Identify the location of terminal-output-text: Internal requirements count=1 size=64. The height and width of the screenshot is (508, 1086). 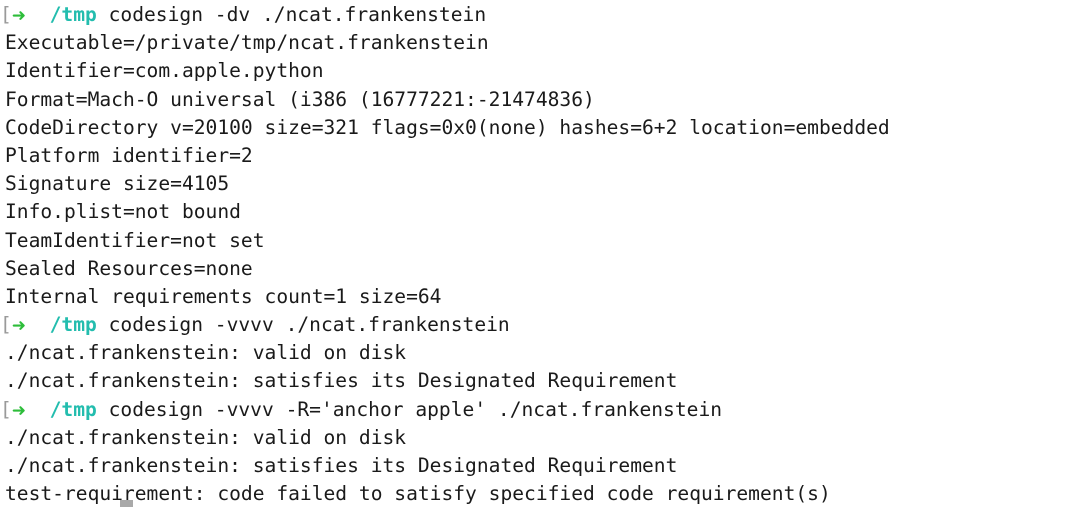
(223, 296).